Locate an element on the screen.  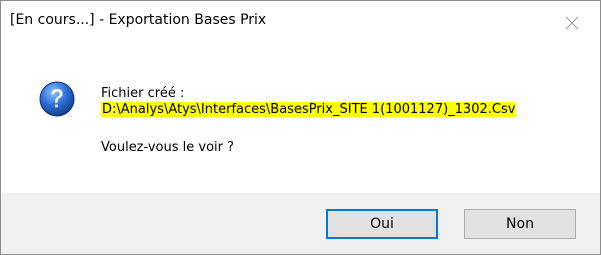
message-label: Fichier créé : is located at coordinates (143, 93).